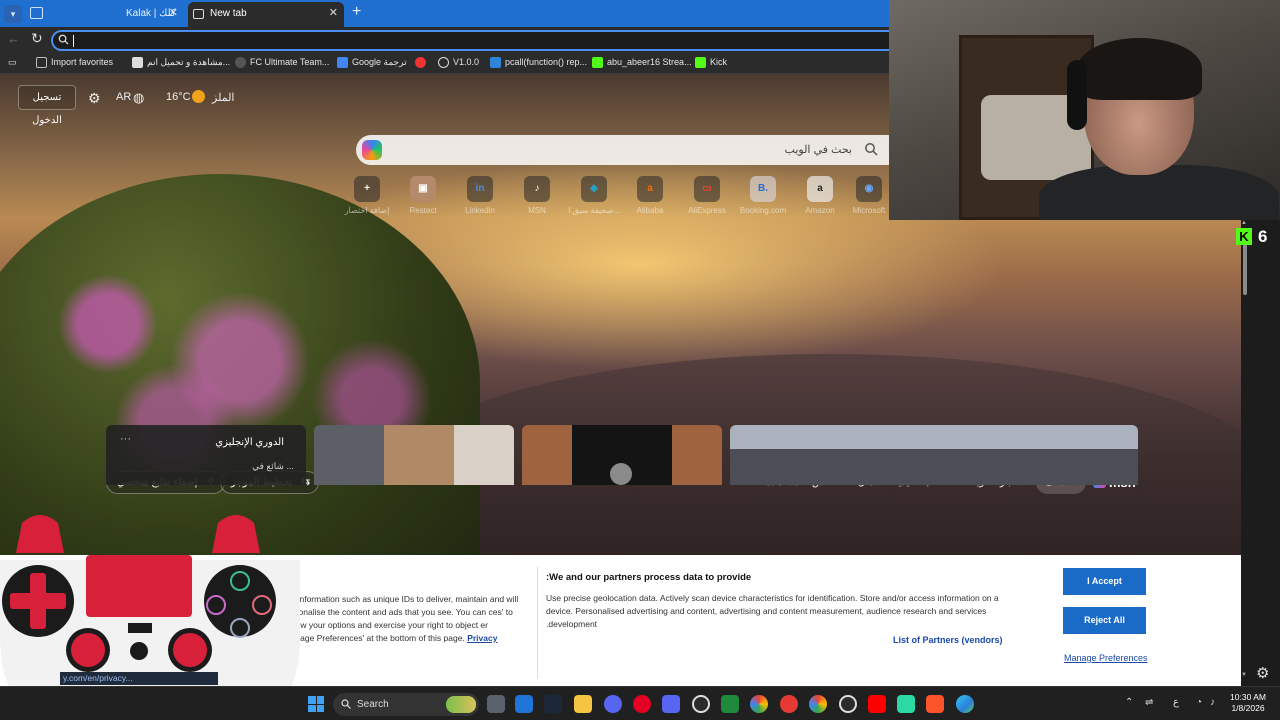 The image size is (1280, 720). I want to click on page-scrollbar: ▲ ▼, so click(1245, 452).